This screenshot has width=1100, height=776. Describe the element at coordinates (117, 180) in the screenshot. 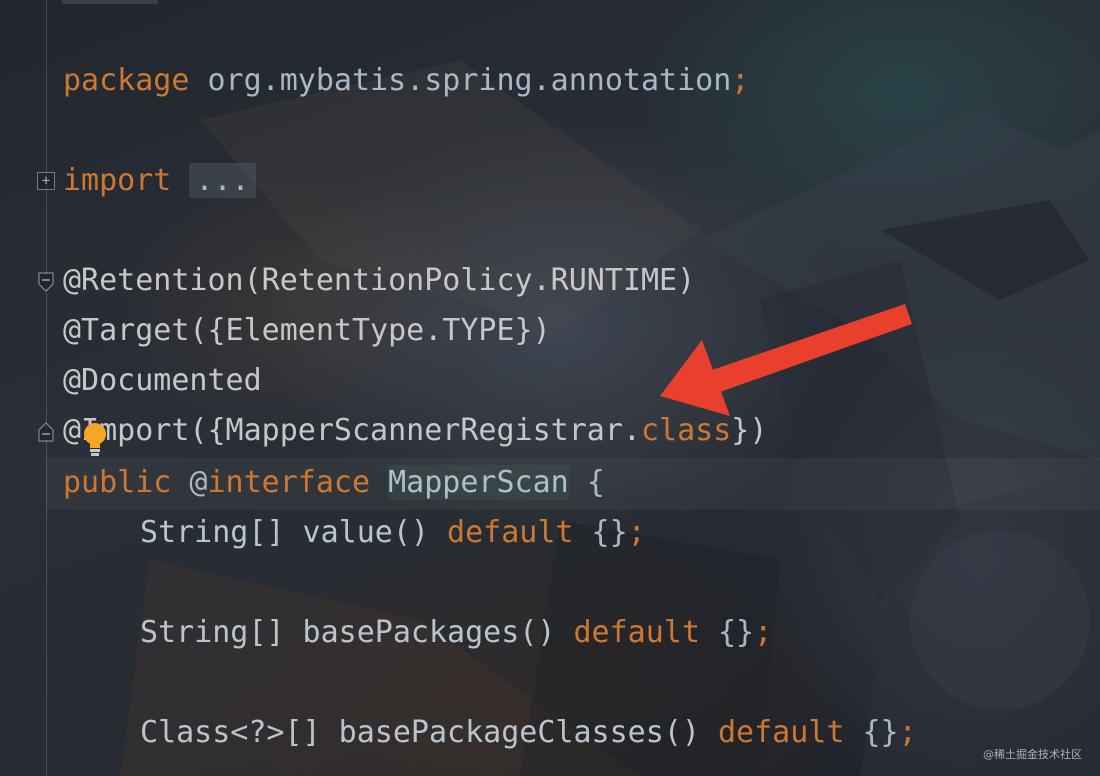

I see `keyword: import` at that location.